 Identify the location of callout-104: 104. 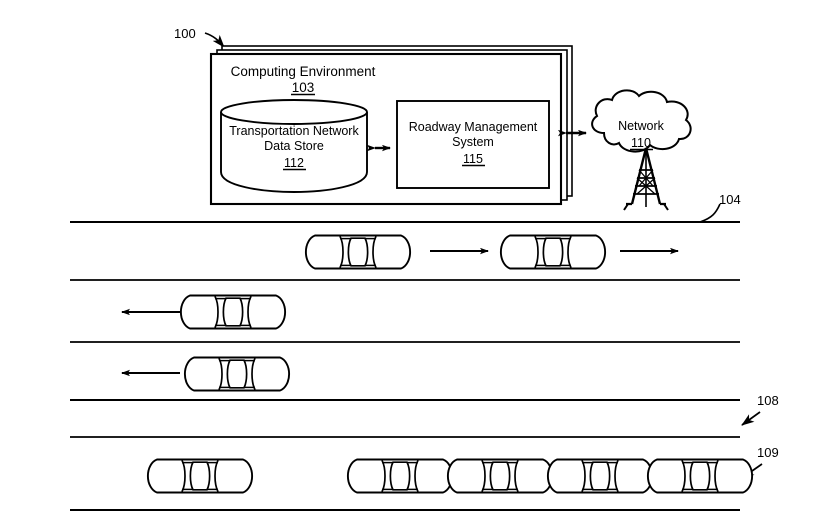
(720, 207).